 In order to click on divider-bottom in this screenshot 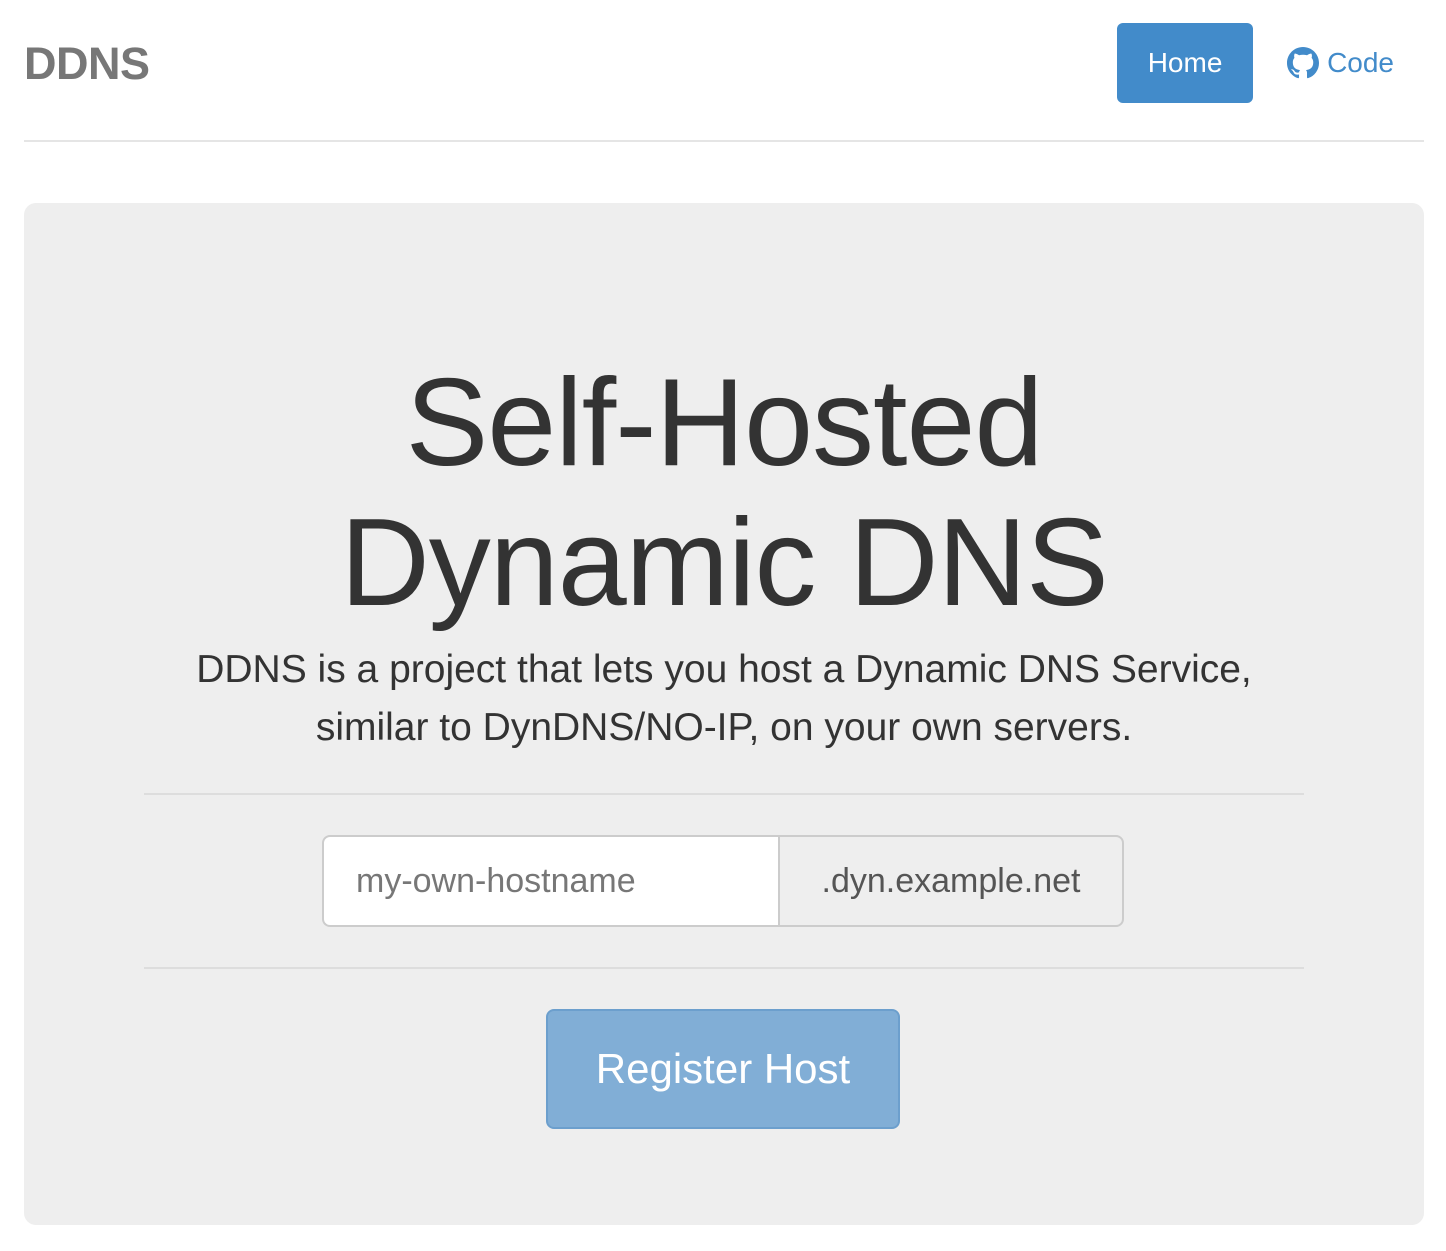, I will do `click(724, 968)`.